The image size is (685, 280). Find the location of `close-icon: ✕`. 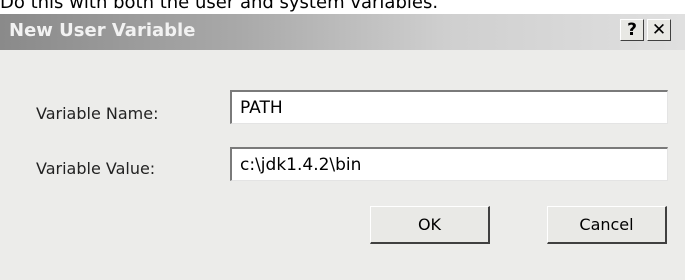

close-icon: ✕ is located at coordinates (659, 30).